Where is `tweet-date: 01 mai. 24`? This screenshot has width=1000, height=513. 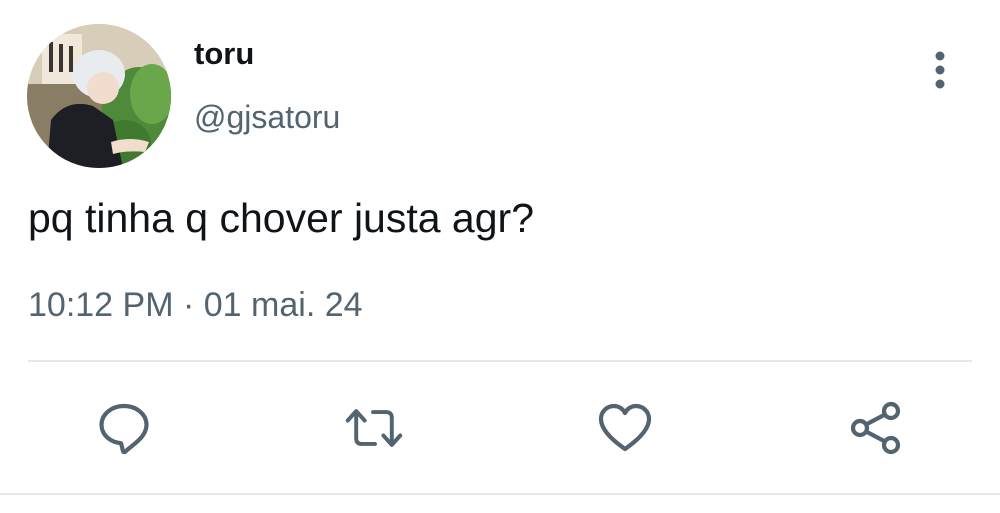
tweet-date: 01 mai. 24 is located at coordinates (283, 305).